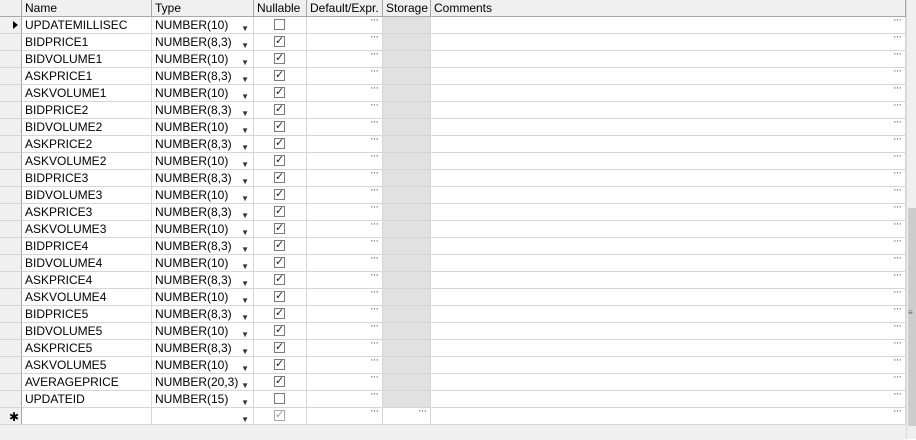 This screenshot has width=916, height=440. What do you see at coordinates (87, 365) in the screenshot?
I see `column-name-cell: ASKVOLUME5` at bounding box center [87, 365].